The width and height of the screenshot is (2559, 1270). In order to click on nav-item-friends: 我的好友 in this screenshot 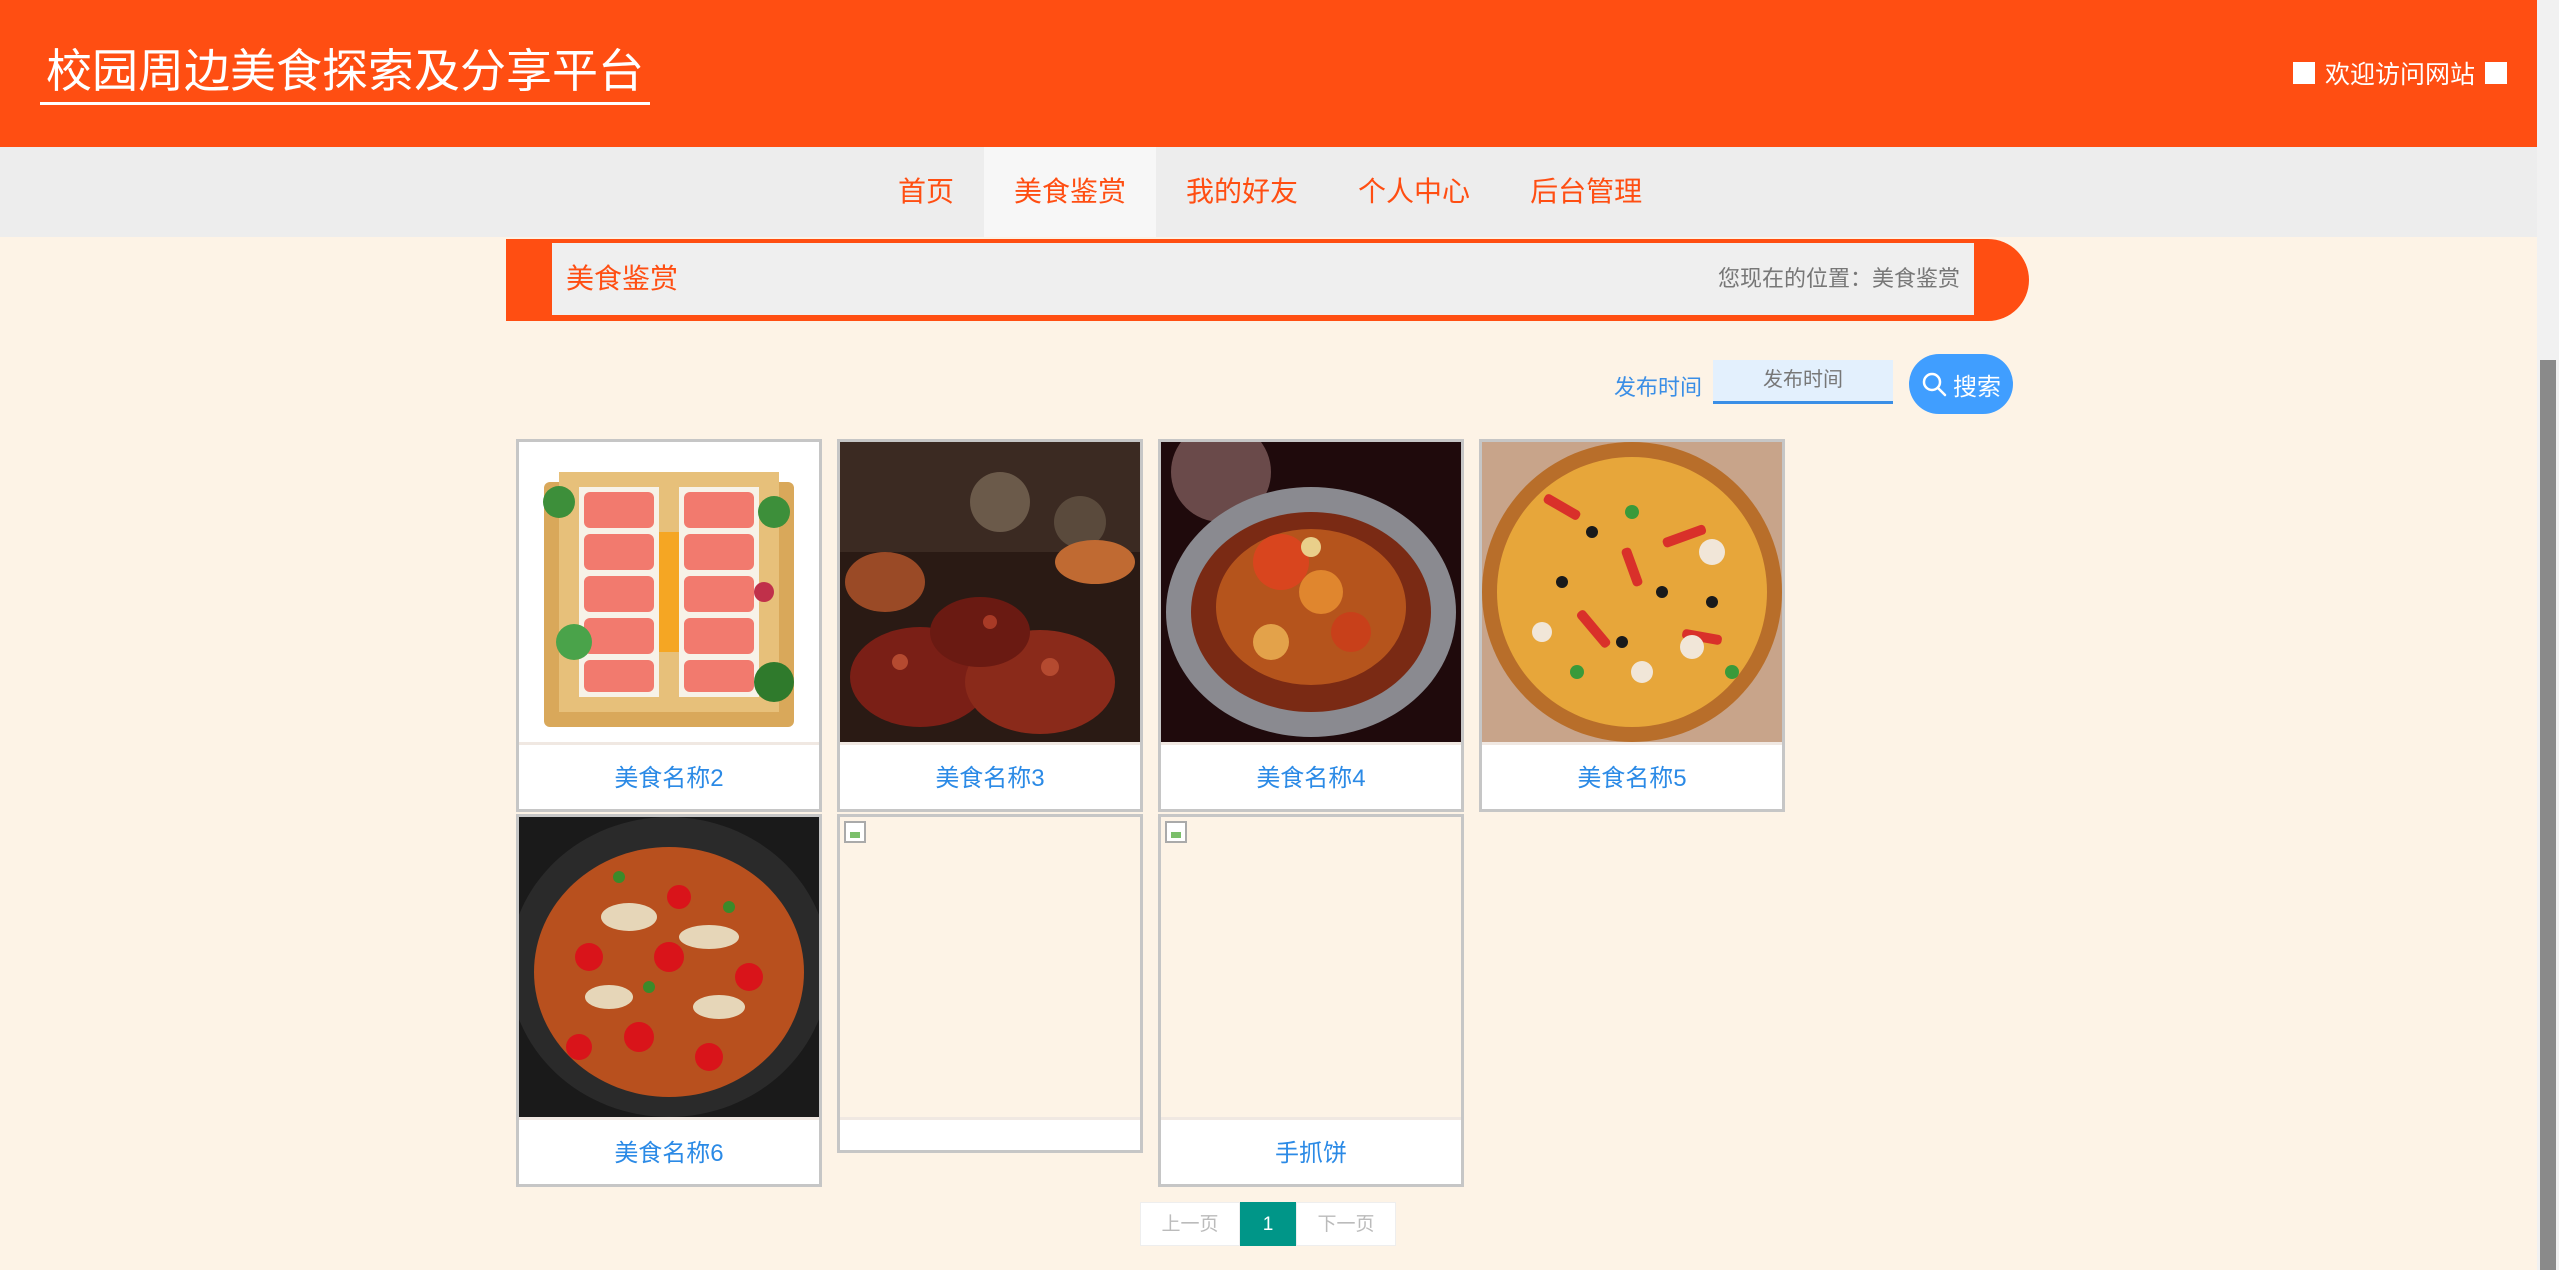, I will do `click(1242, 192)`.